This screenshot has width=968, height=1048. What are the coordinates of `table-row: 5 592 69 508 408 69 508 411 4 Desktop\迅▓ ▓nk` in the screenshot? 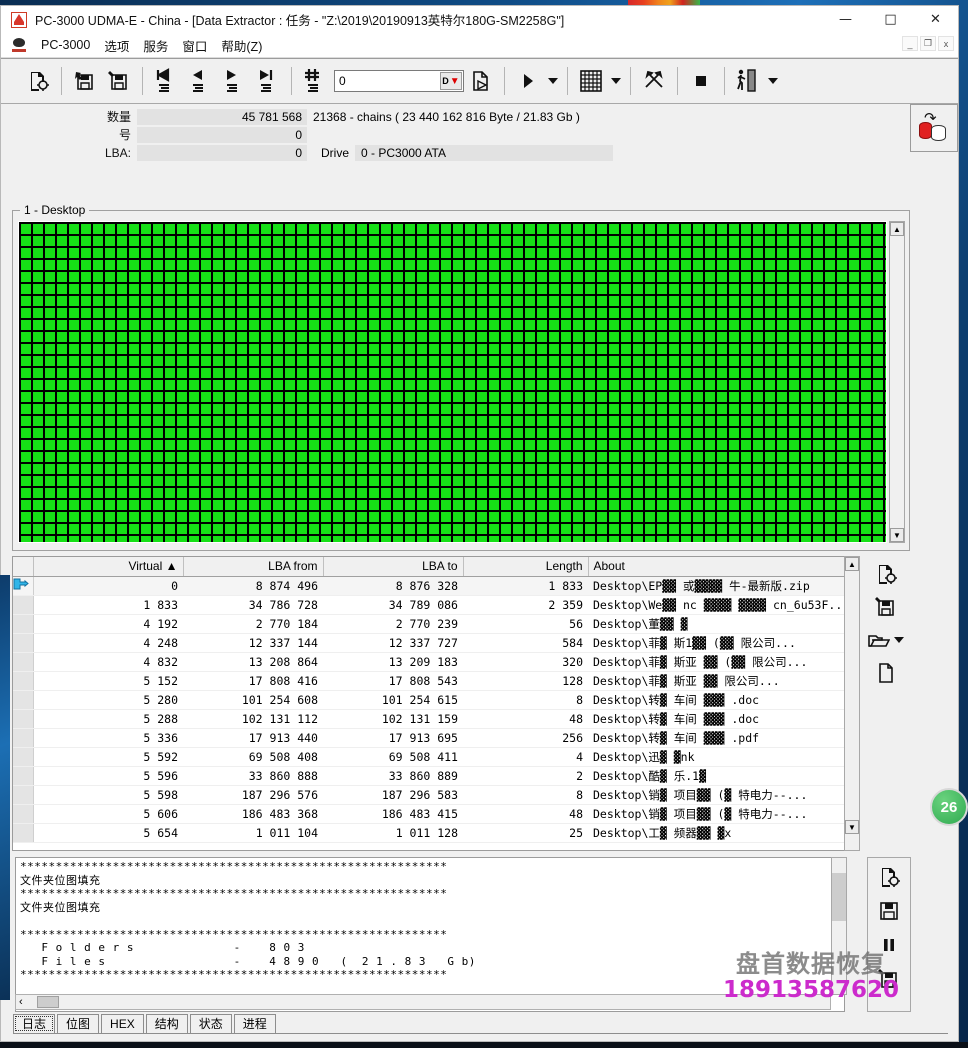 It's located at (433, 757).